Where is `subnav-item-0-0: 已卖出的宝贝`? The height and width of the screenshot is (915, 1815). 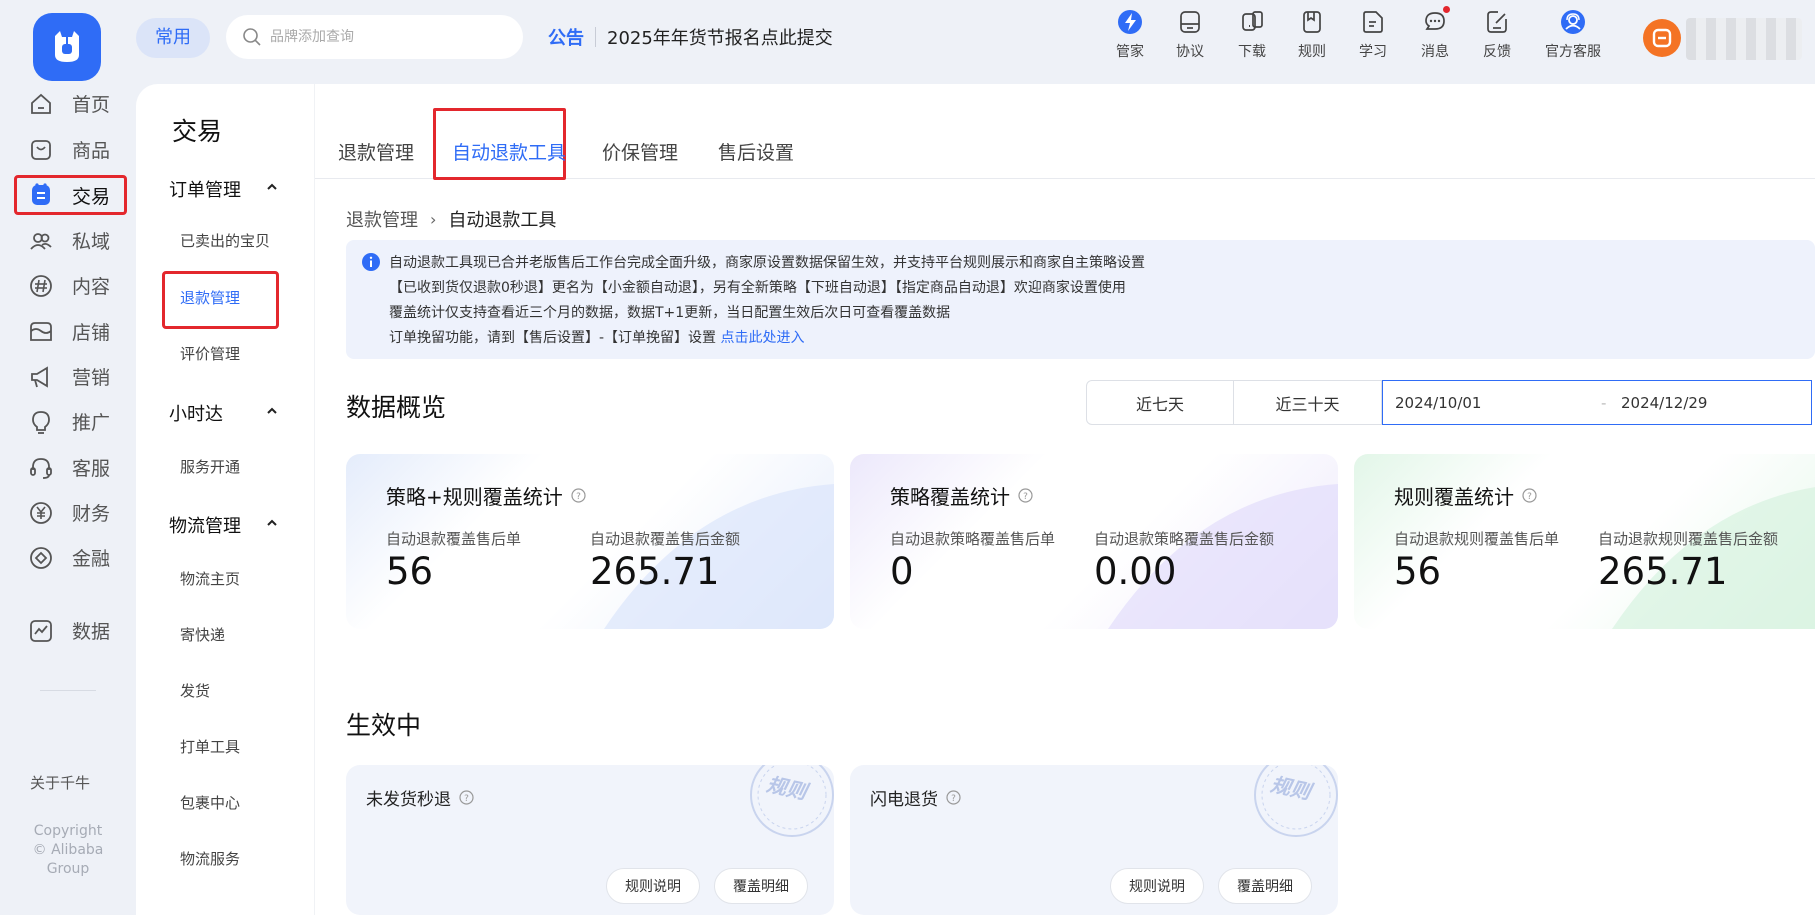
subnav-item-0-0: 已卖出的宝贝 is located at coordinates (225, 240).